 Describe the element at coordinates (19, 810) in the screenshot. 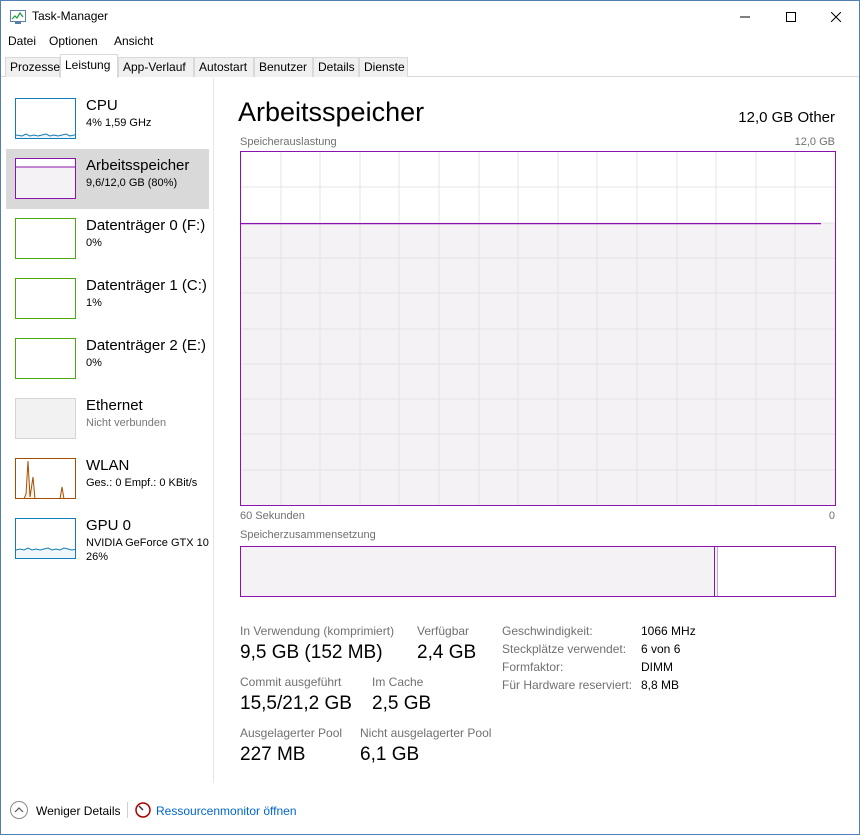

I see `chevron-up-icon` at that location.